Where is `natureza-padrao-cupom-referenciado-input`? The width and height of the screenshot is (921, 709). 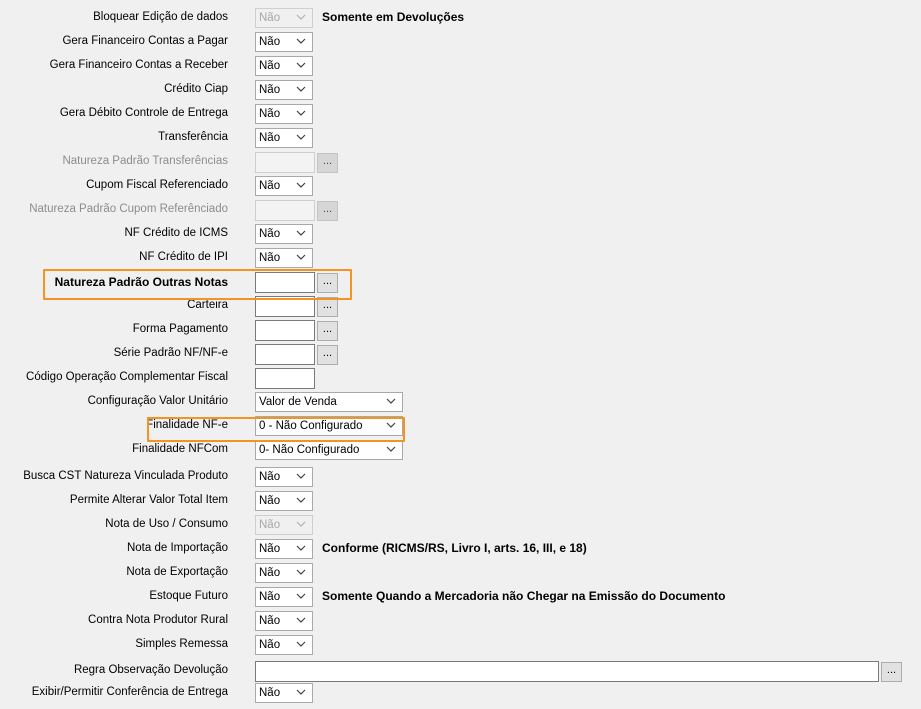 natureza-padrao-cupom-referenciado-input is located at coordinates (285, 210).